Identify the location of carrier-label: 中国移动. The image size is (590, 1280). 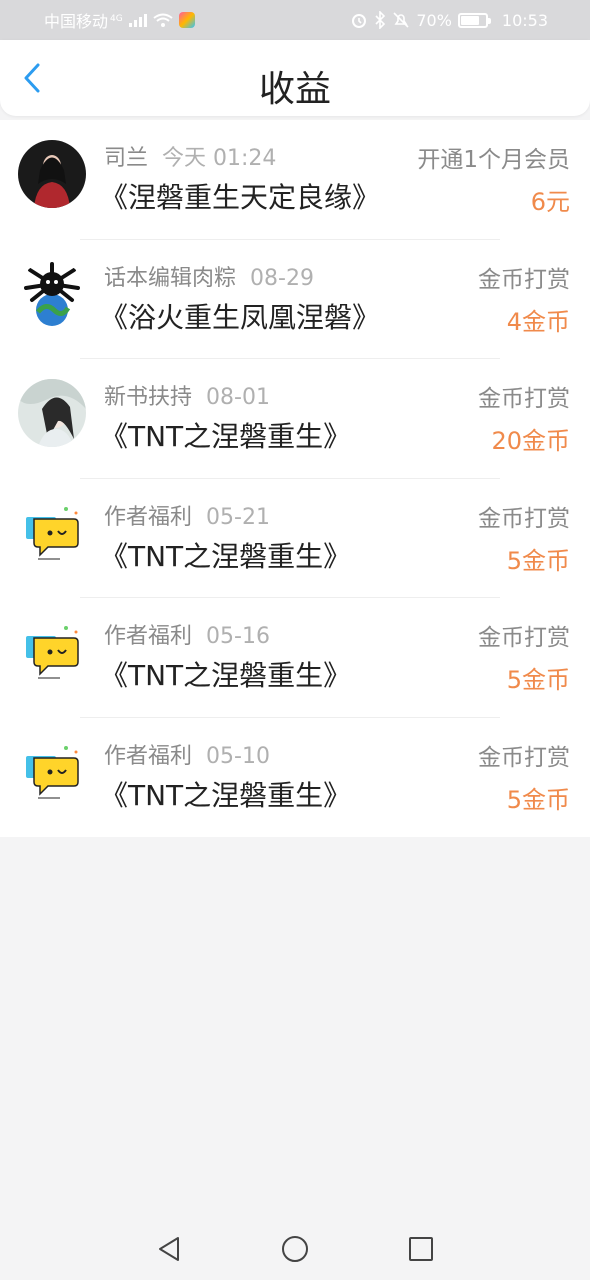
(76, 21).